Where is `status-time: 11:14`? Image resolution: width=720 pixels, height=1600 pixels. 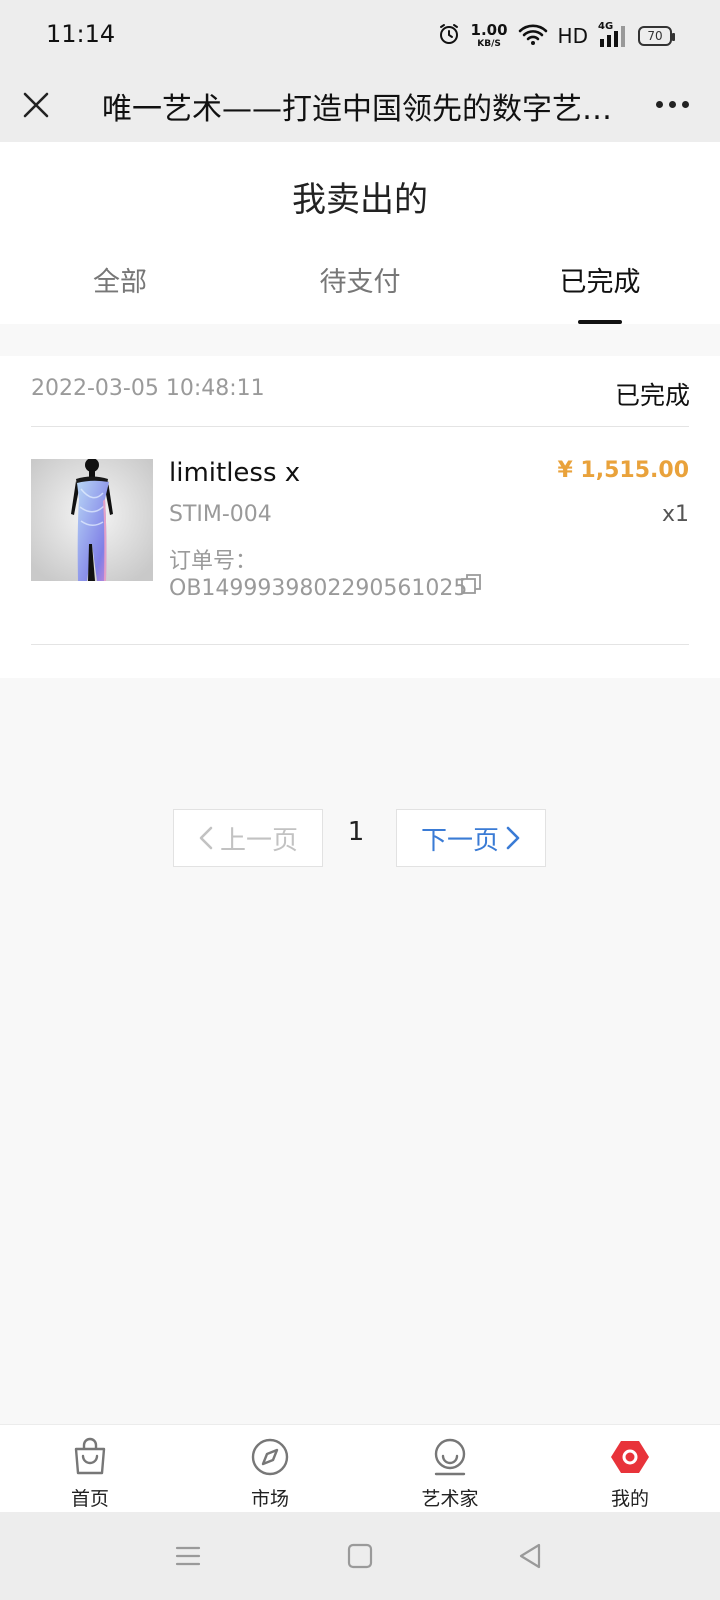
status-time: 11:14 is located at coordinates (81, 34).